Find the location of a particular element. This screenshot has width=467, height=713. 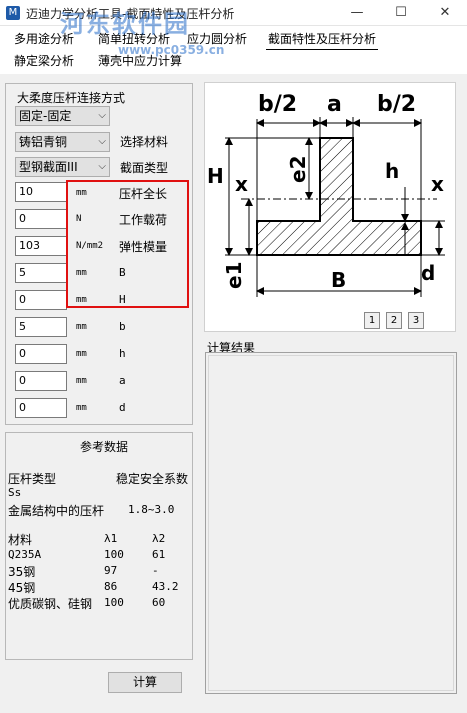

d-unit: mm is located at coordinates (81, 408).